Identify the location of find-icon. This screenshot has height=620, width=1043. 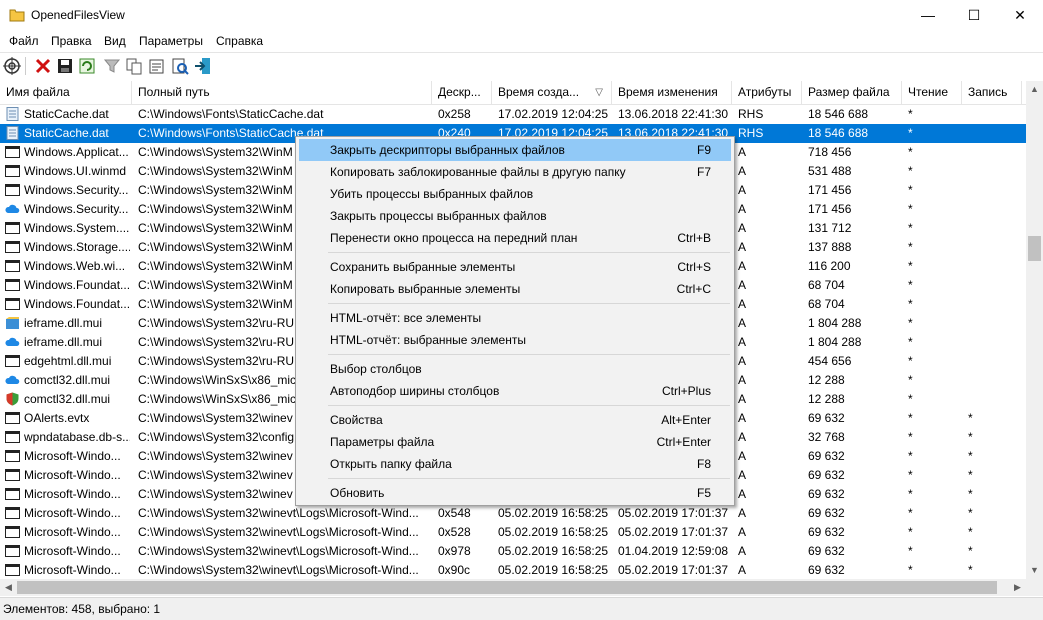
(180, 66).